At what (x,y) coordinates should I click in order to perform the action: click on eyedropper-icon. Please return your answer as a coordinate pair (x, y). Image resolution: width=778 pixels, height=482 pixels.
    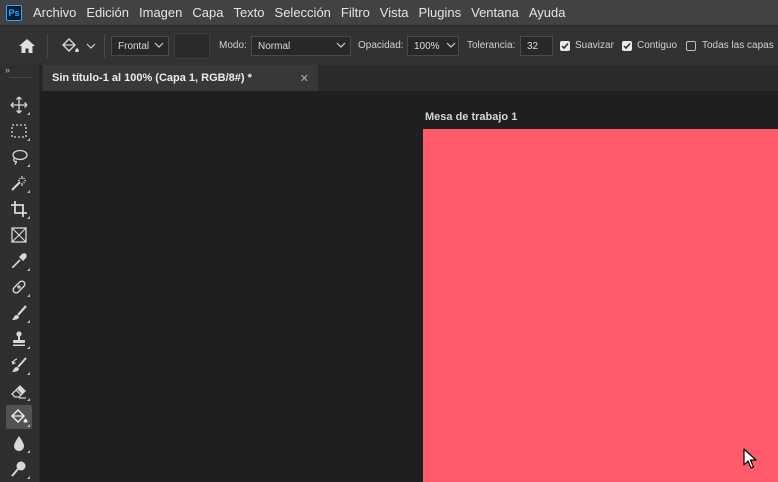
    Looking at the image, I should click on (19, 260).